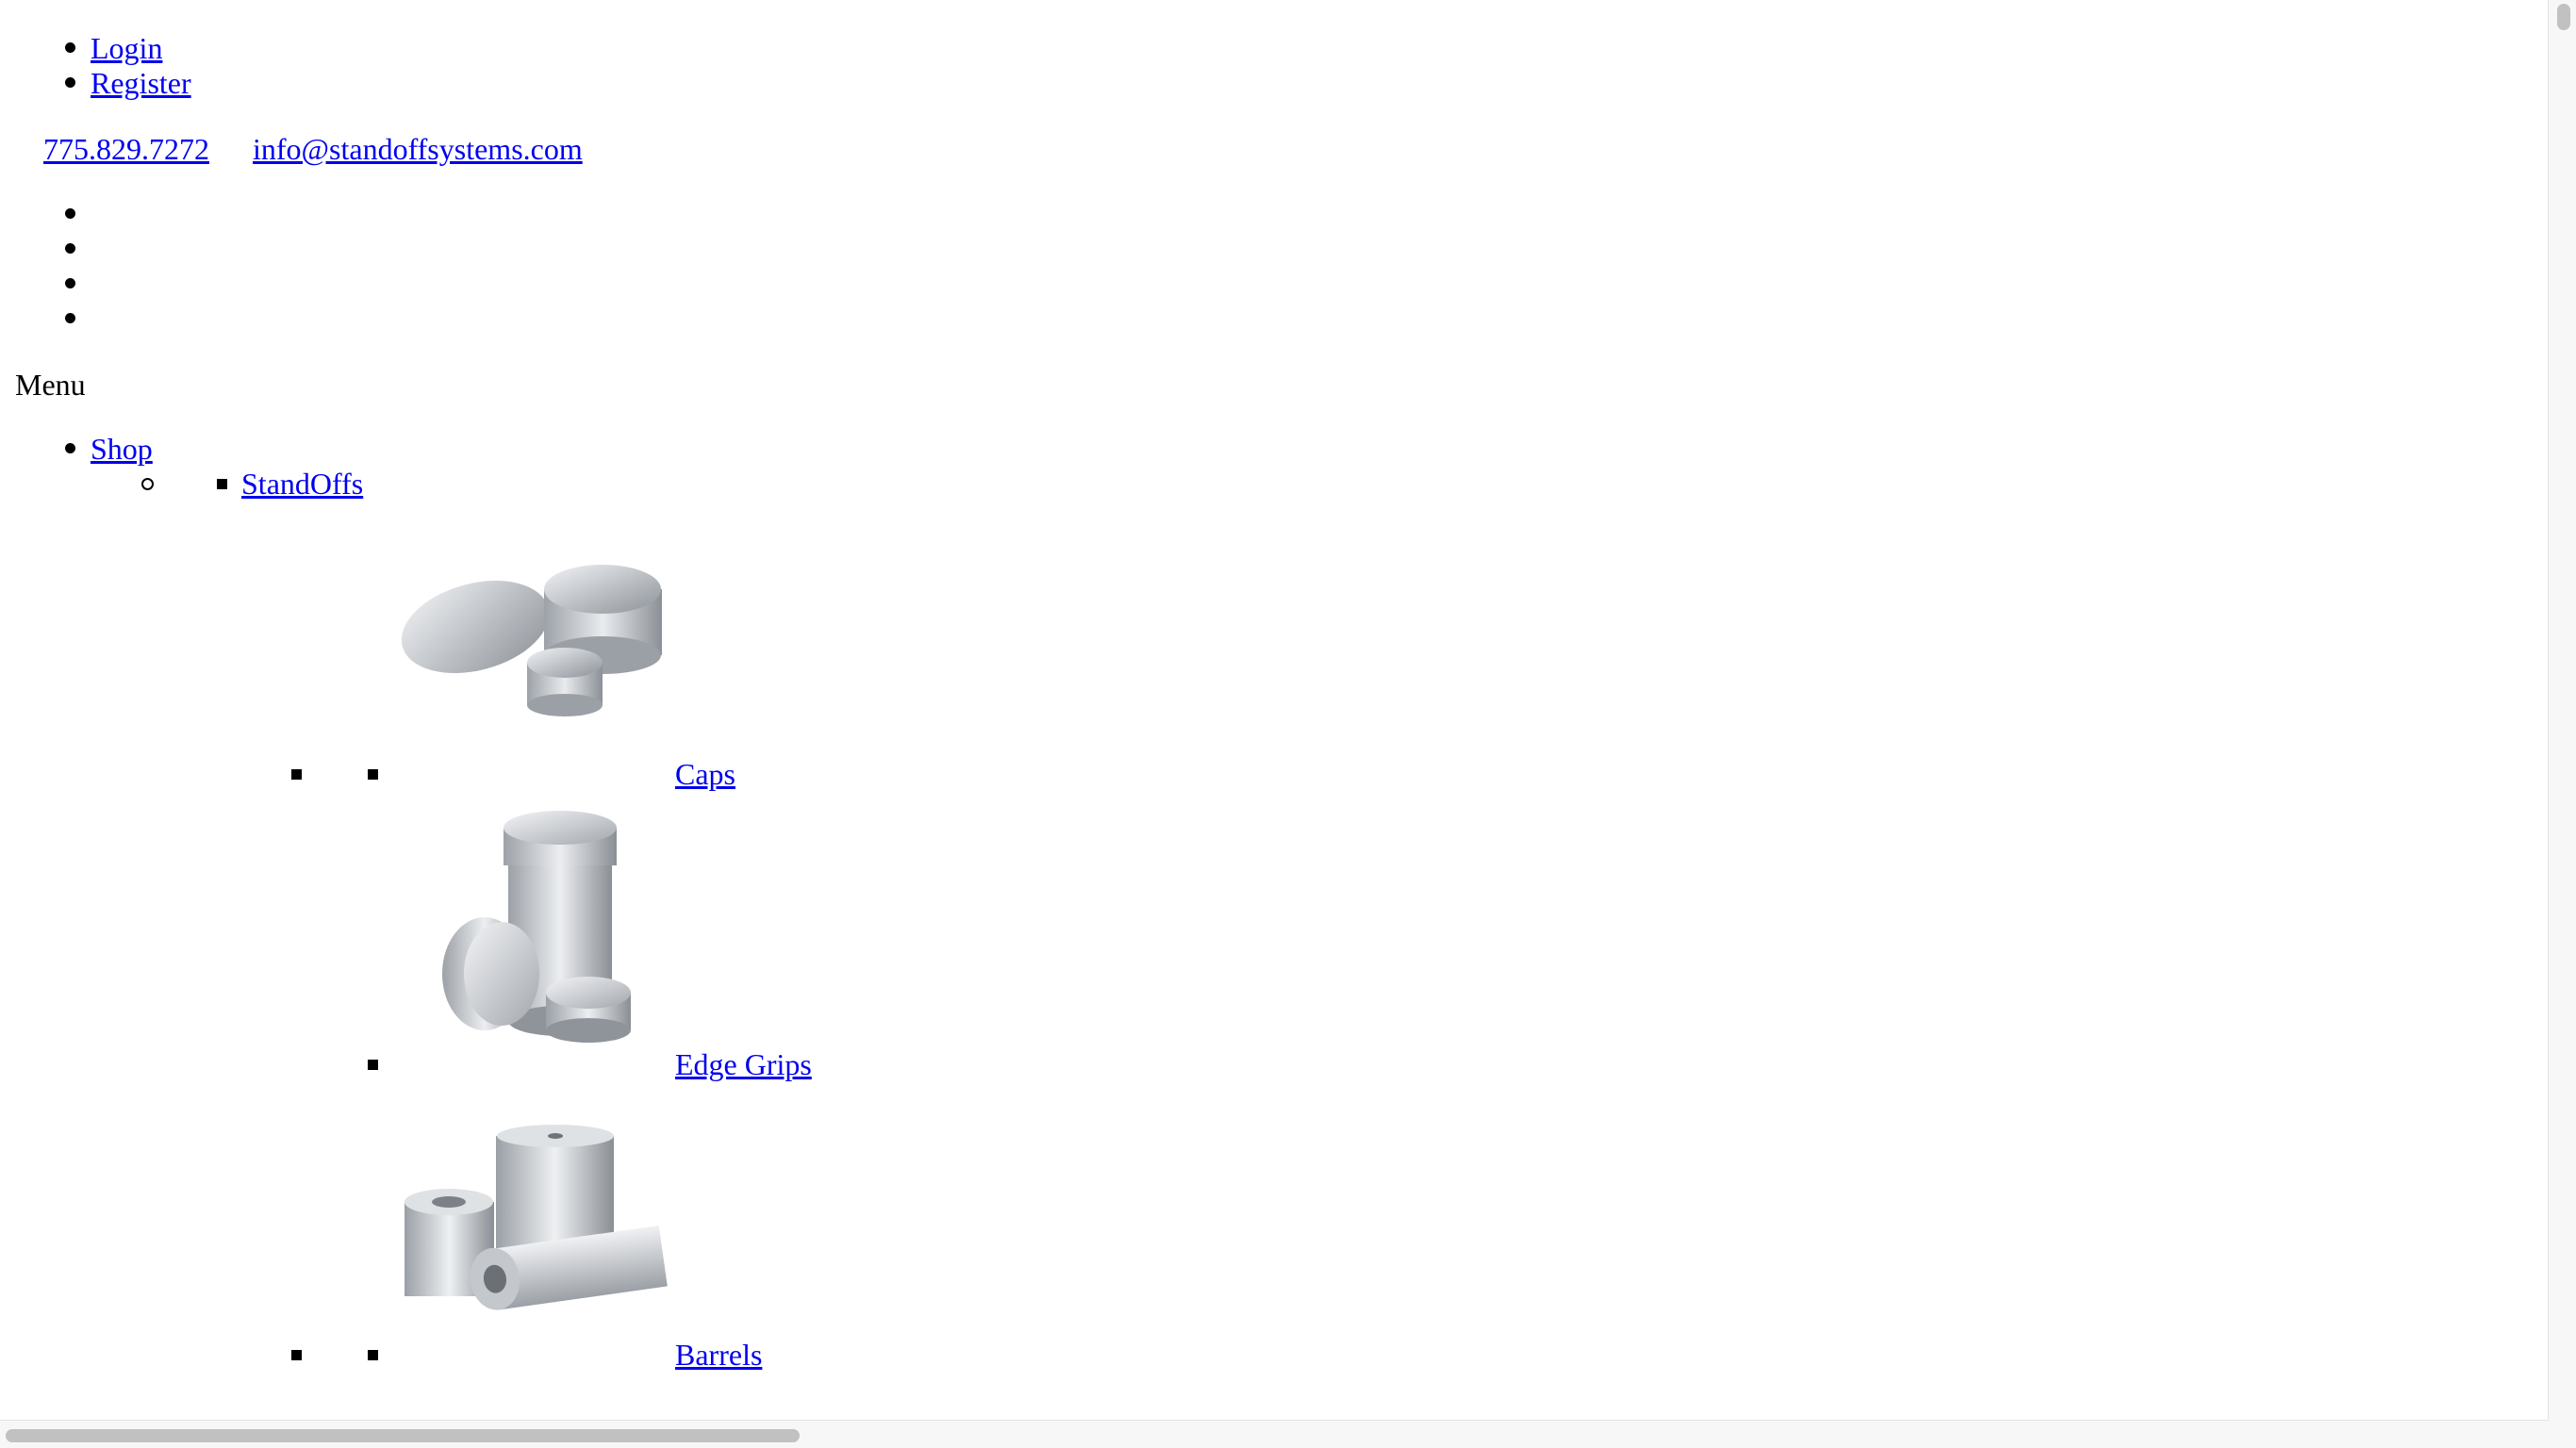 This screenshot has width=2576, height=1448. Describe the element at coordinates (531, 1223) in the screenshot. I see `barrels-product-image` at that location.